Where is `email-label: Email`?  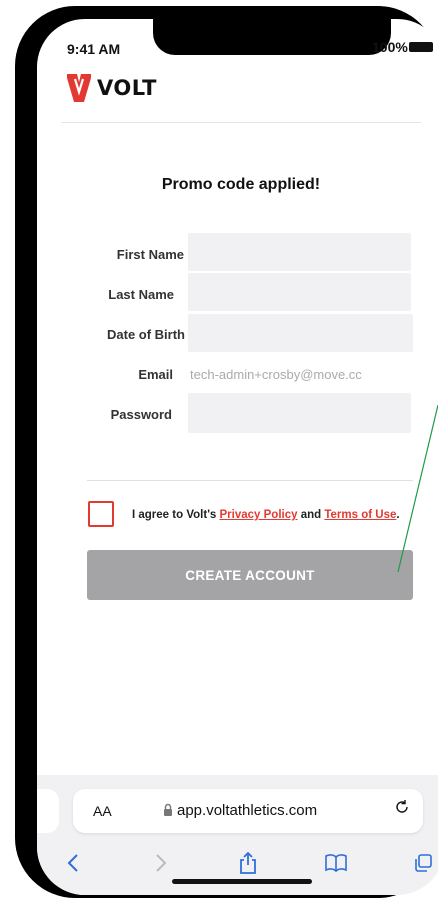 email-label: Email is located at coordinates (155, 374).